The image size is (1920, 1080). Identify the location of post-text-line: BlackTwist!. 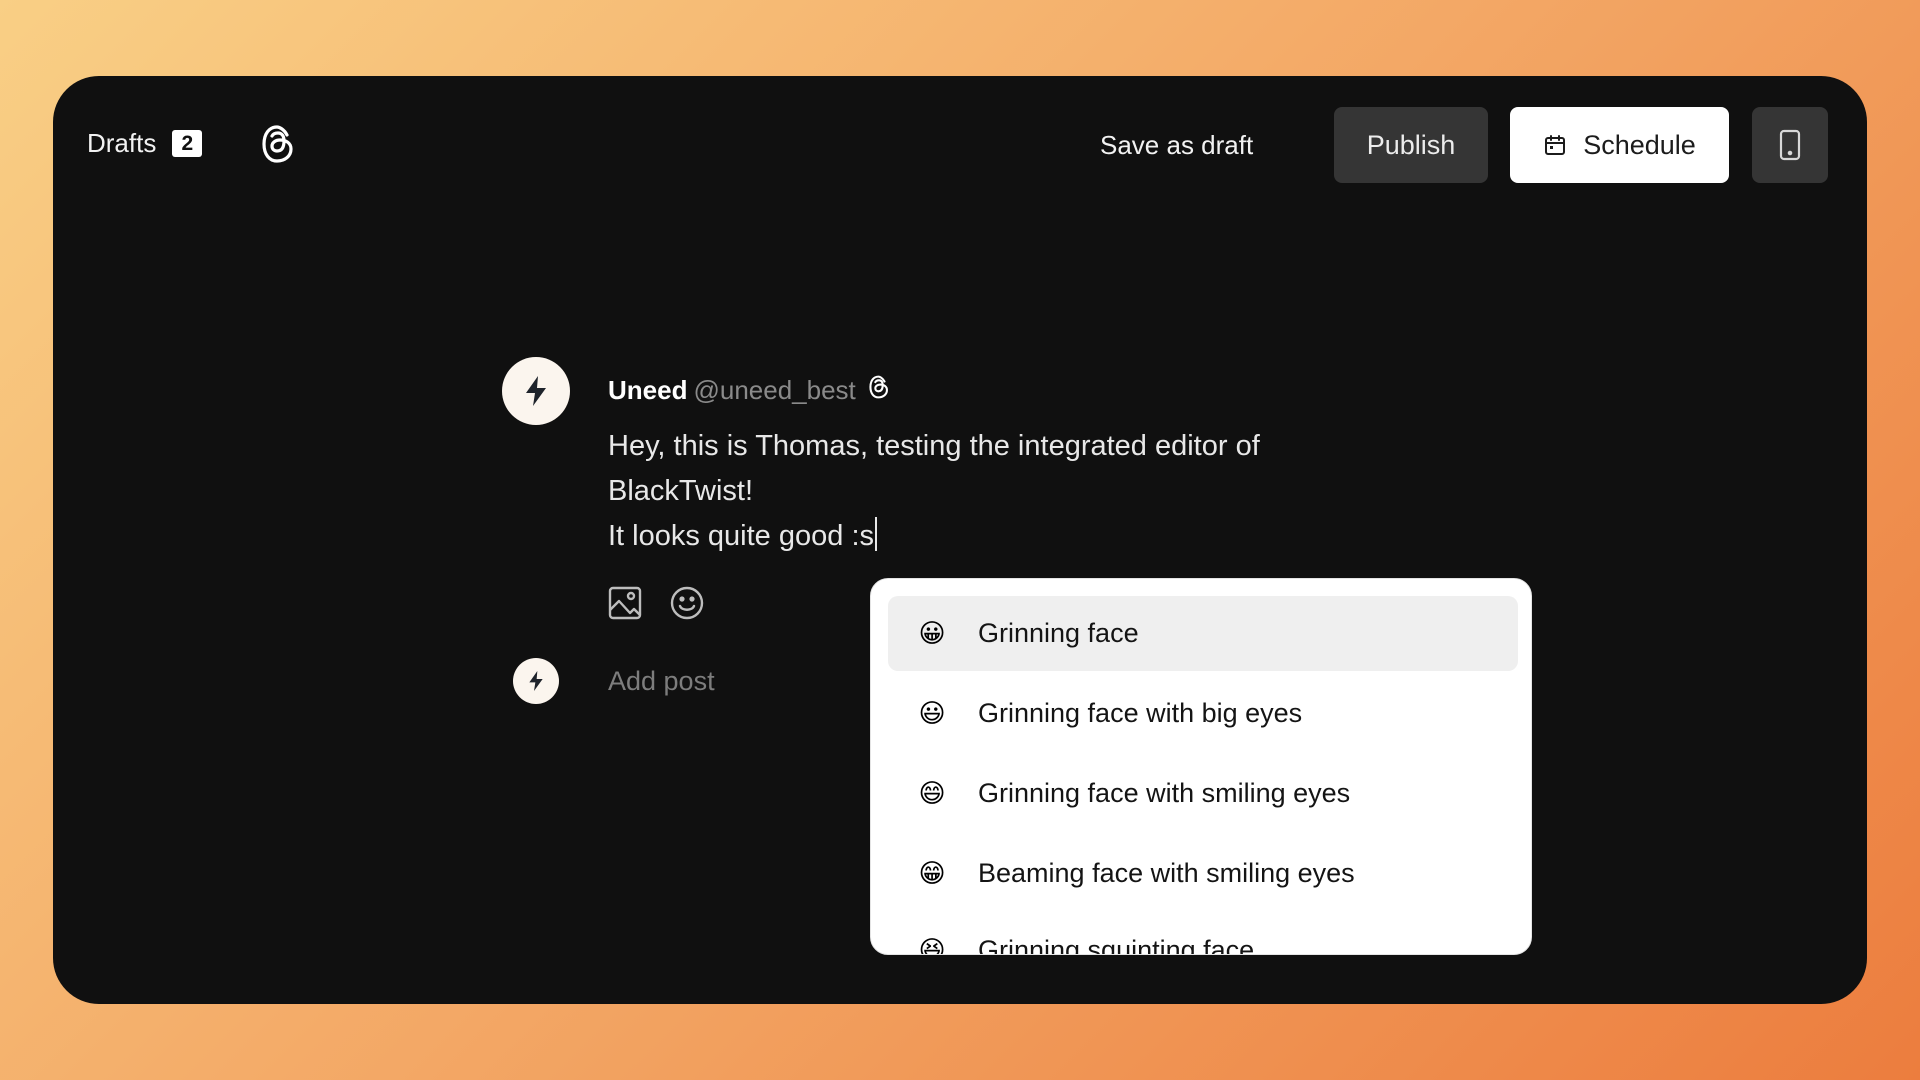
(681, 491).